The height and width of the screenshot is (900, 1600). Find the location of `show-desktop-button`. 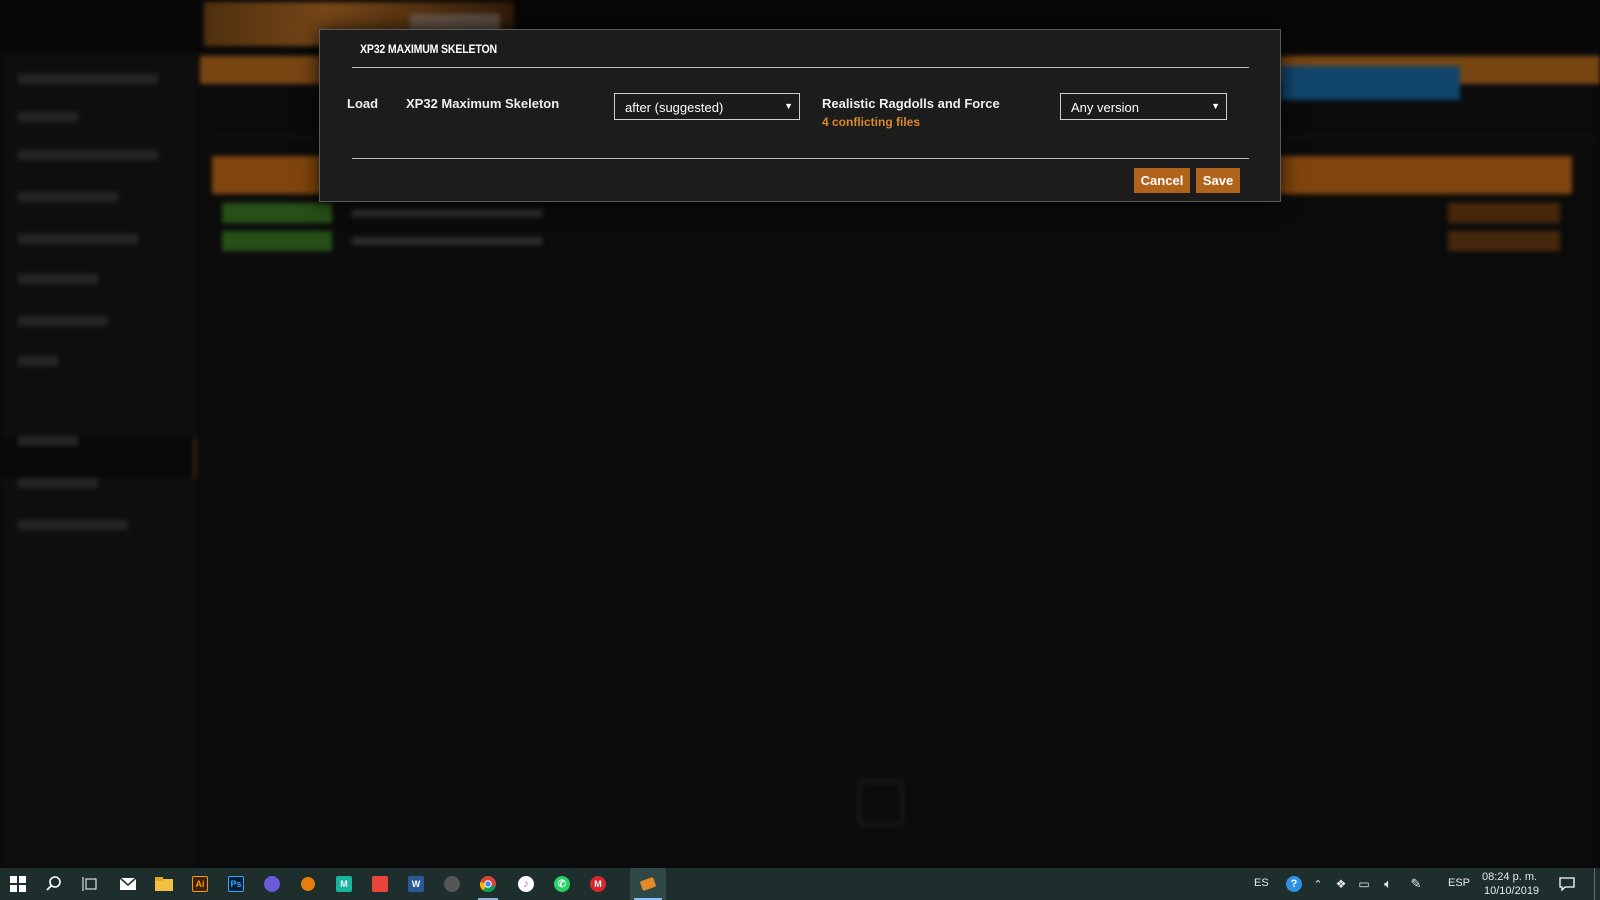

show-desktop-button is located at coordinates (1594, 884).